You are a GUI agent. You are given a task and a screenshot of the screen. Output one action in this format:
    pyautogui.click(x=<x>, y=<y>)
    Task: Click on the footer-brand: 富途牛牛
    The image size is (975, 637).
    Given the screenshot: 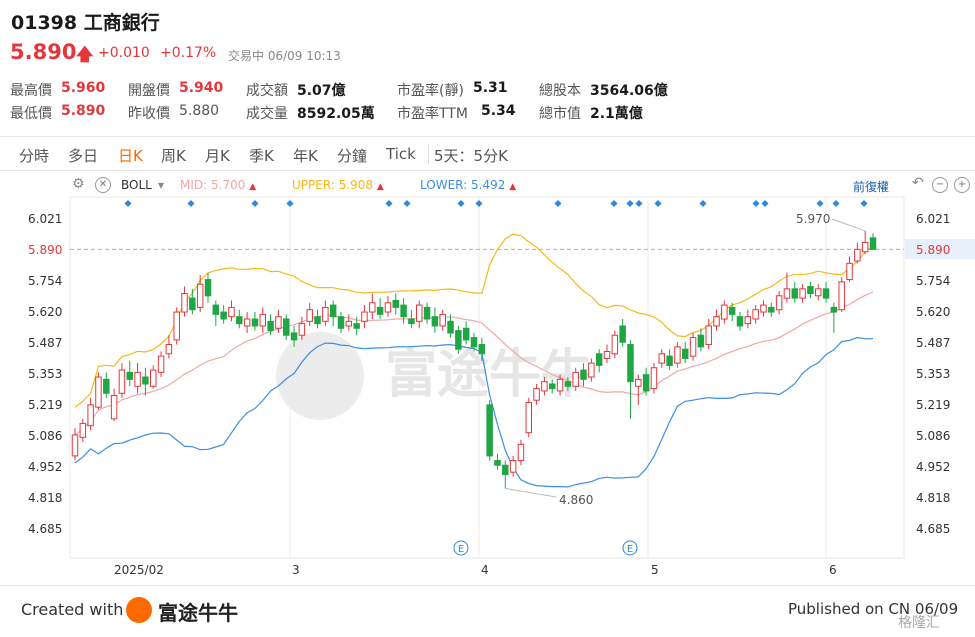 What is the action you would take?
    pyautogui.click(x=198, y=613)
    